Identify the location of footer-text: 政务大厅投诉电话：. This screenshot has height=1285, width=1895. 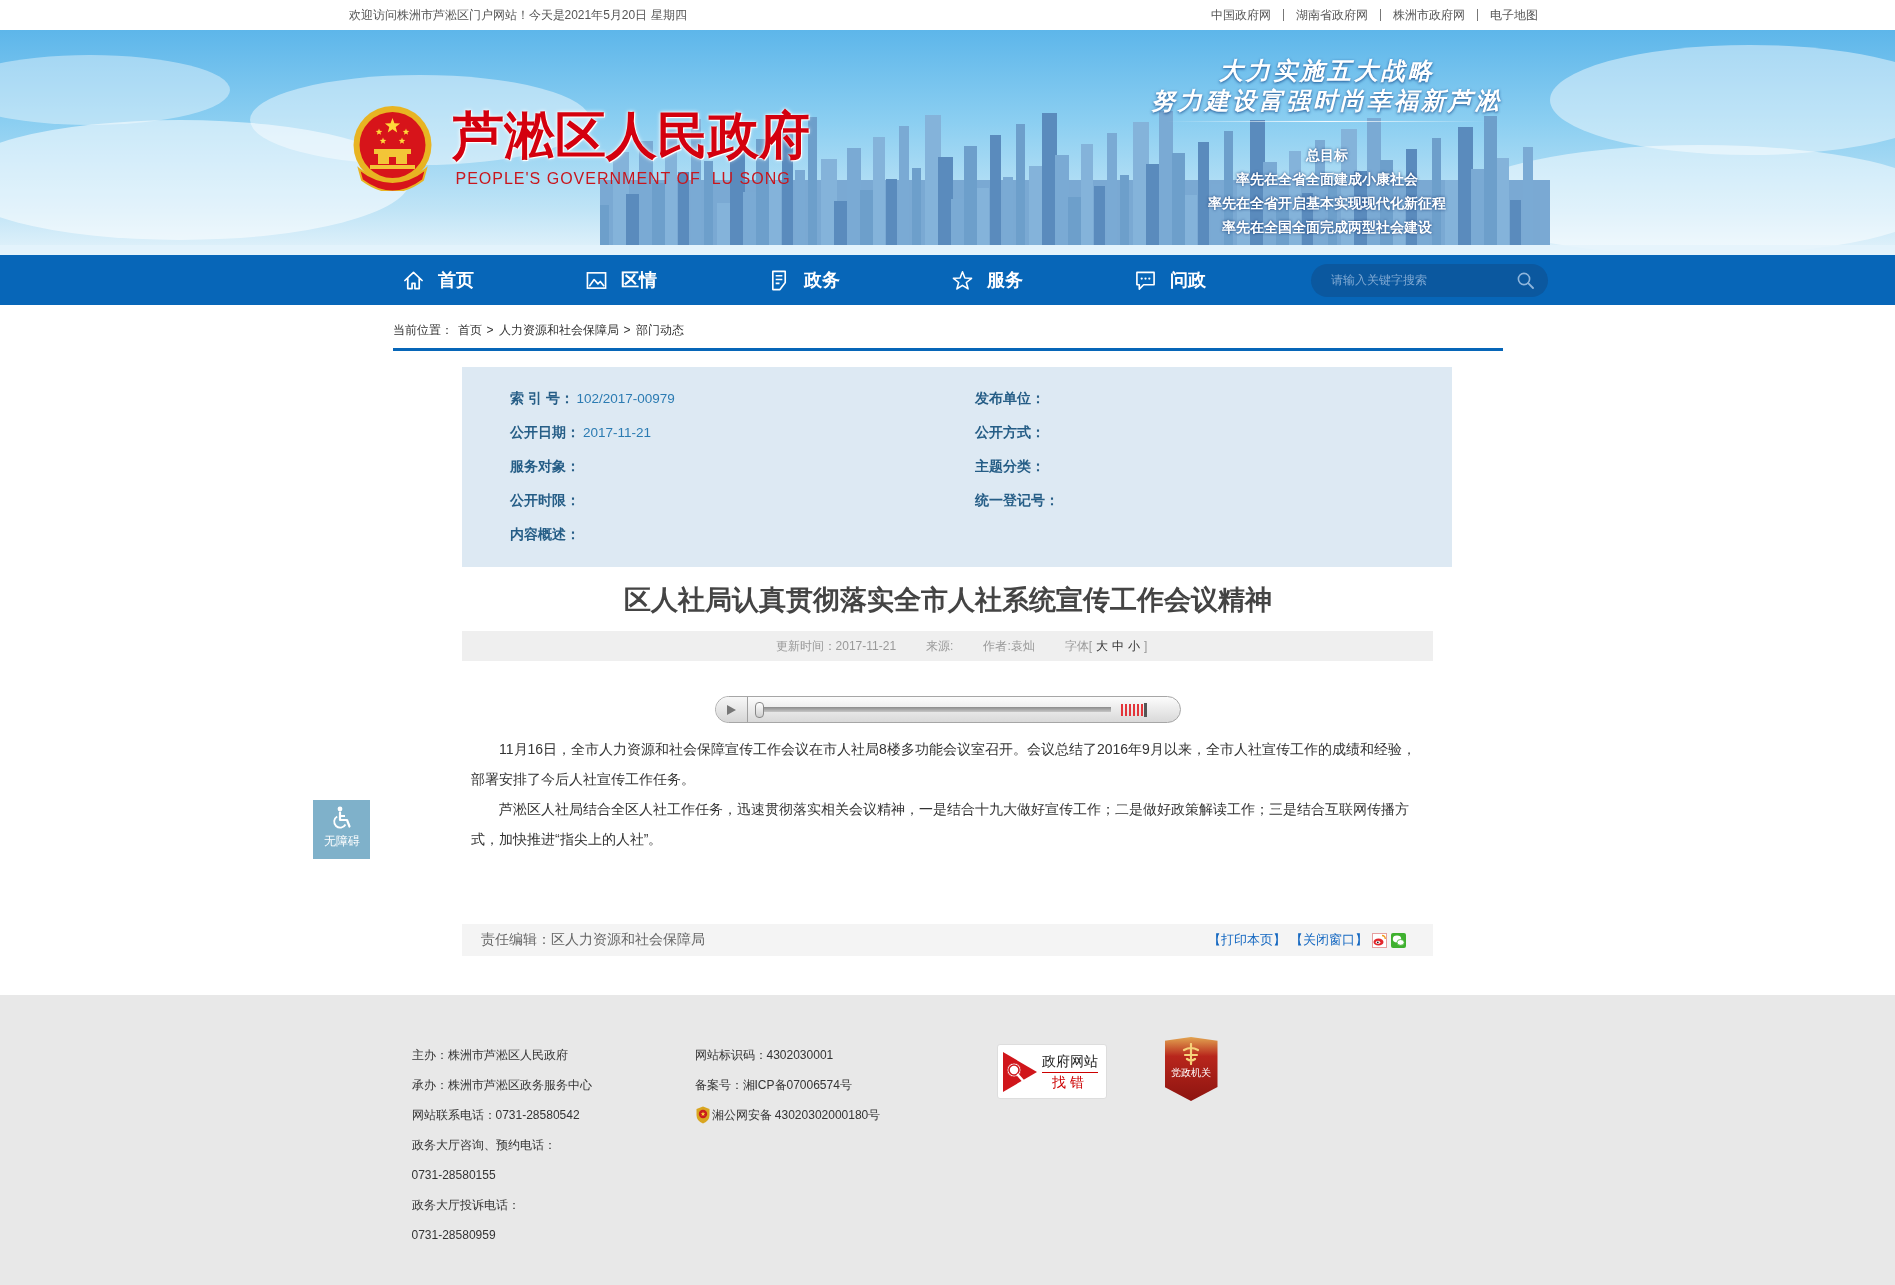
(466, 1205).